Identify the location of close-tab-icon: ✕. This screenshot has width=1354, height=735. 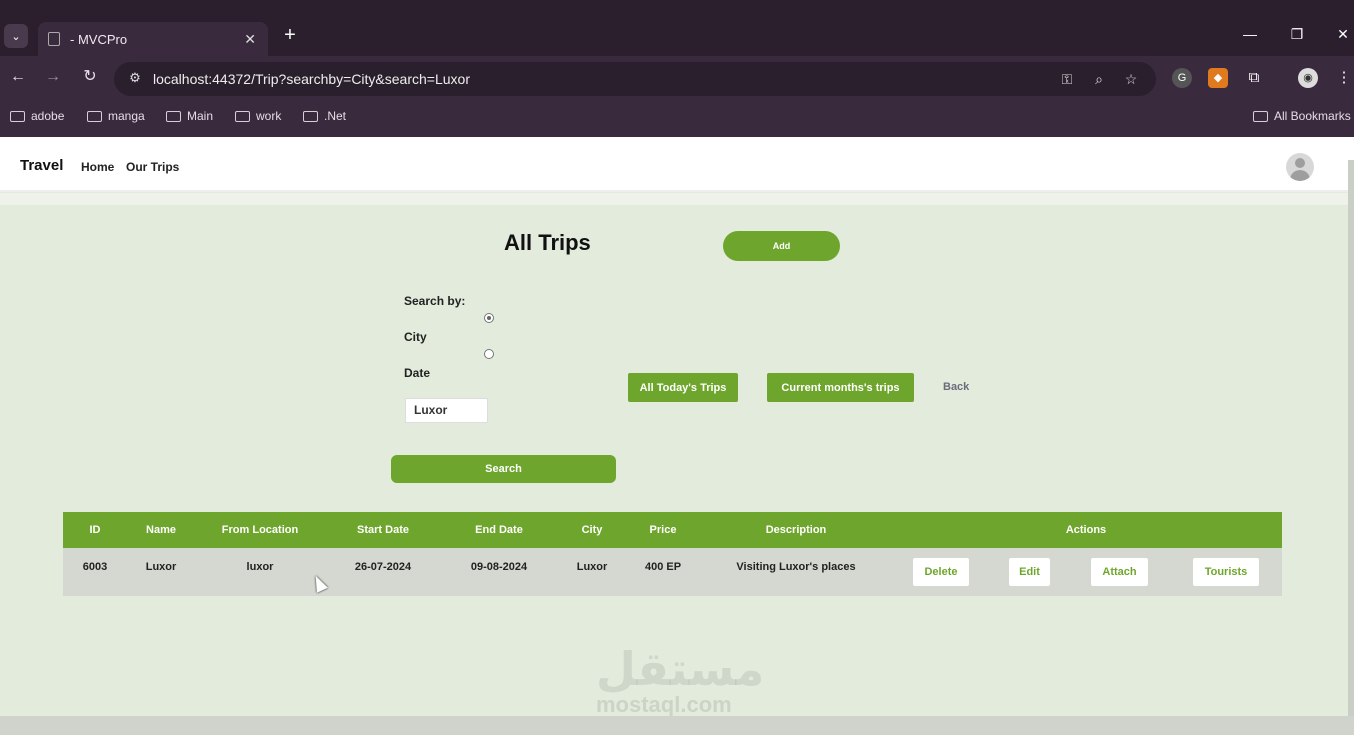
(250, 39).